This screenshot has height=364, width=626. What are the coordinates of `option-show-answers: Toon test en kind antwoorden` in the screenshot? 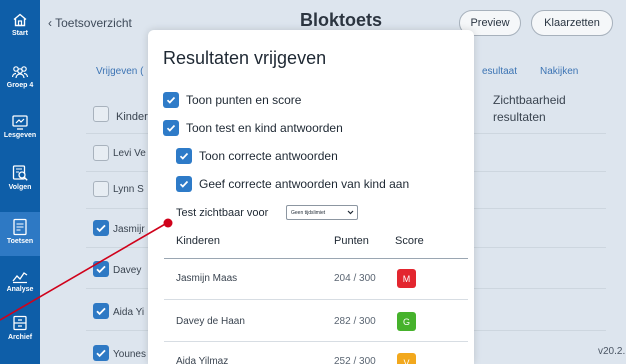 It's located at (253, 128).